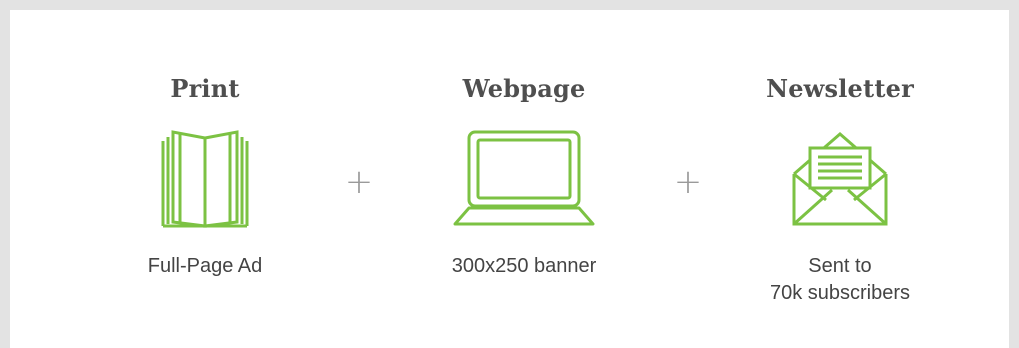 Image resolution: width=1019 pixels, height=348 pixels. What do you see at coordinates (840, 179) in the screenshot?
I see `open-envelope-letter-icon` at bounding box center [840, 179].